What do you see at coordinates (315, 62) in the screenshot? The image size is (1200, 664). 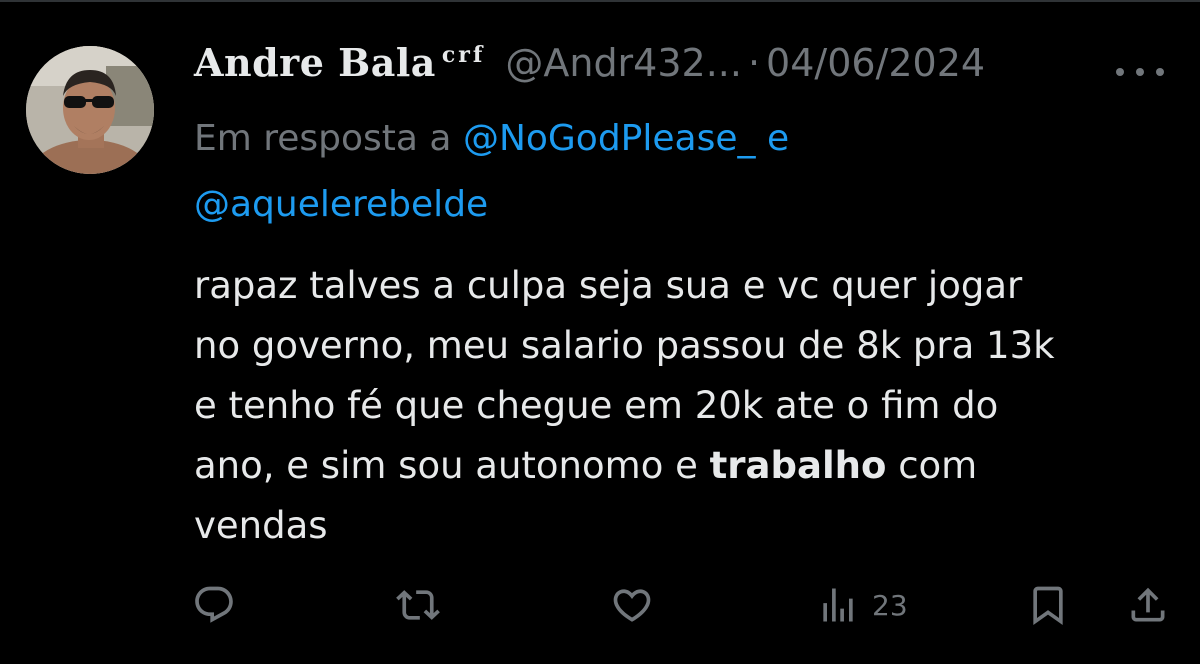 I see `author-display-name: Andre Bala` at bounding box center [315, 62].